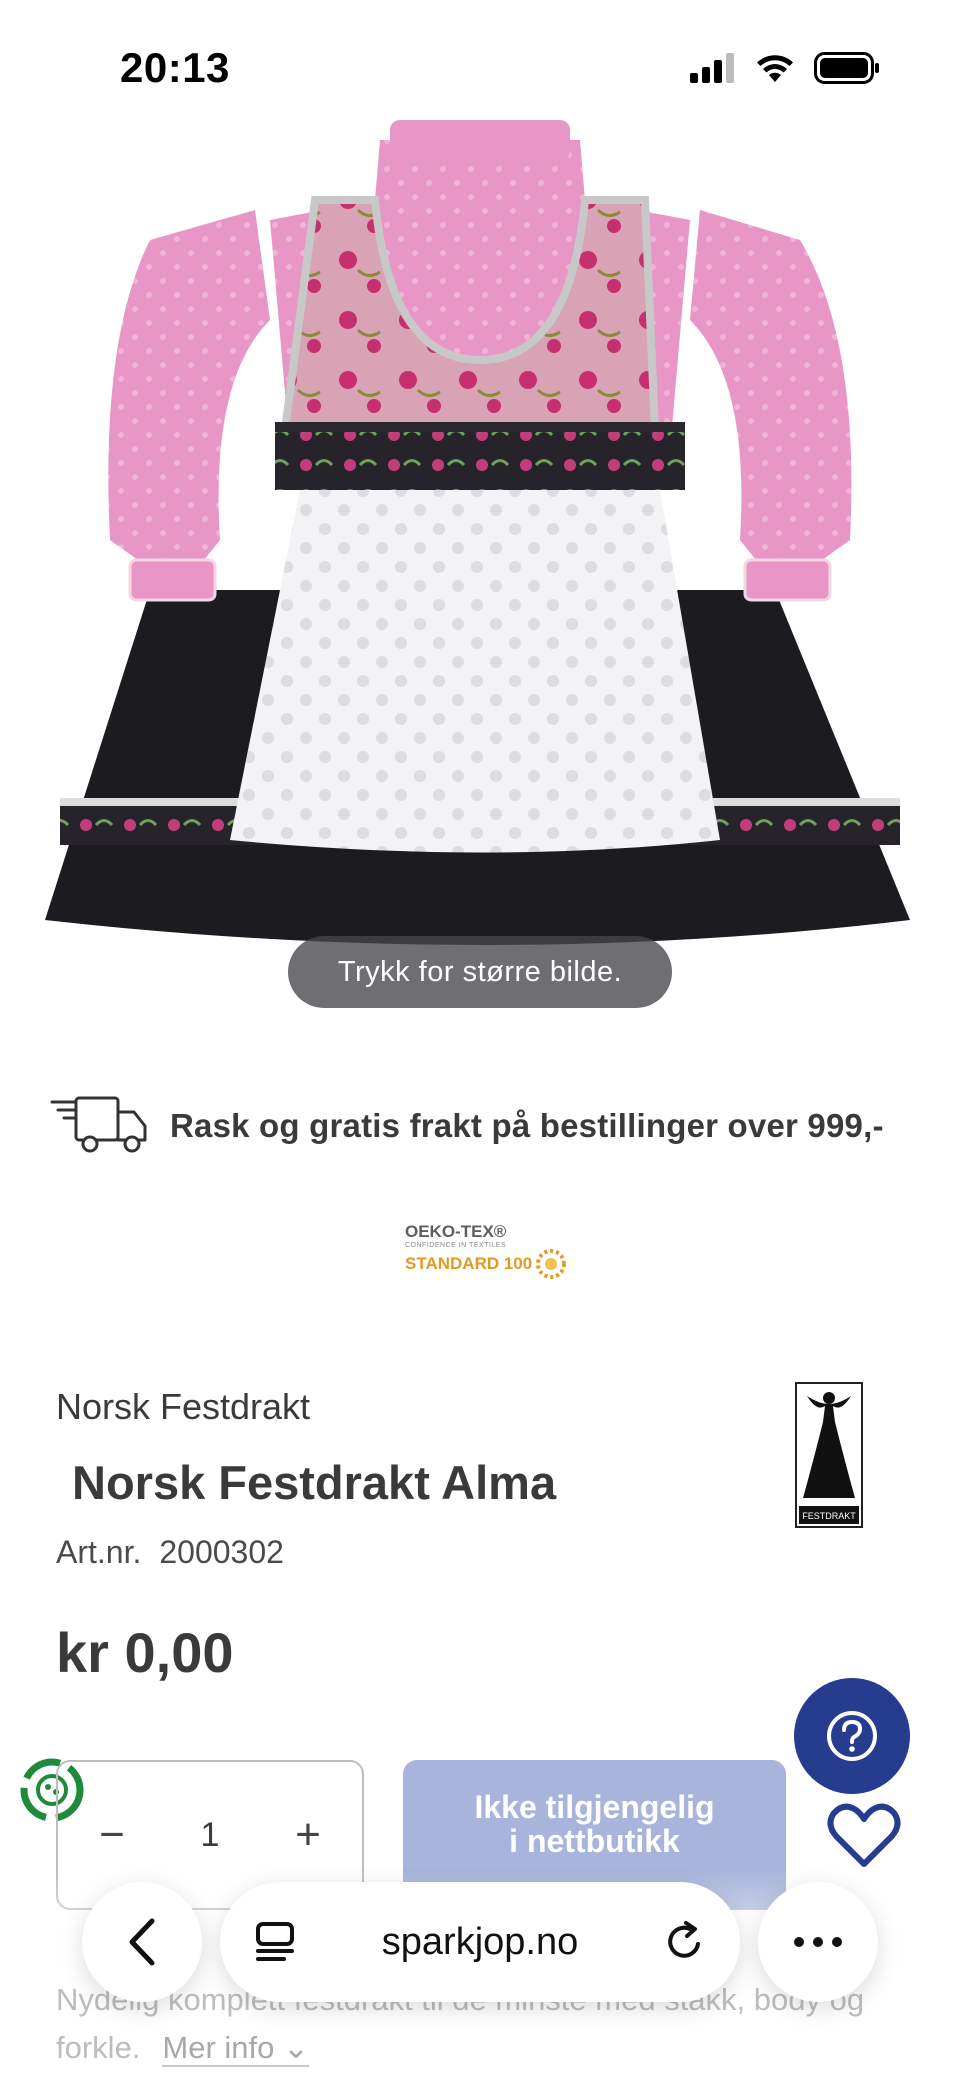  I want to click on oeko-tex-standard: STANDARD 100, so click(469, 1263).